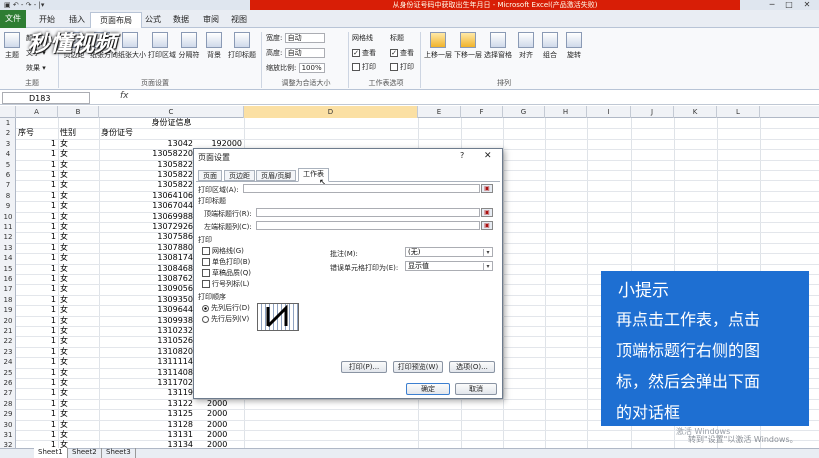 This screenshot has height=458, width=819. Describe the element at coordinates (361, 188) in the screenshot. I see `print-area-input` at that location.